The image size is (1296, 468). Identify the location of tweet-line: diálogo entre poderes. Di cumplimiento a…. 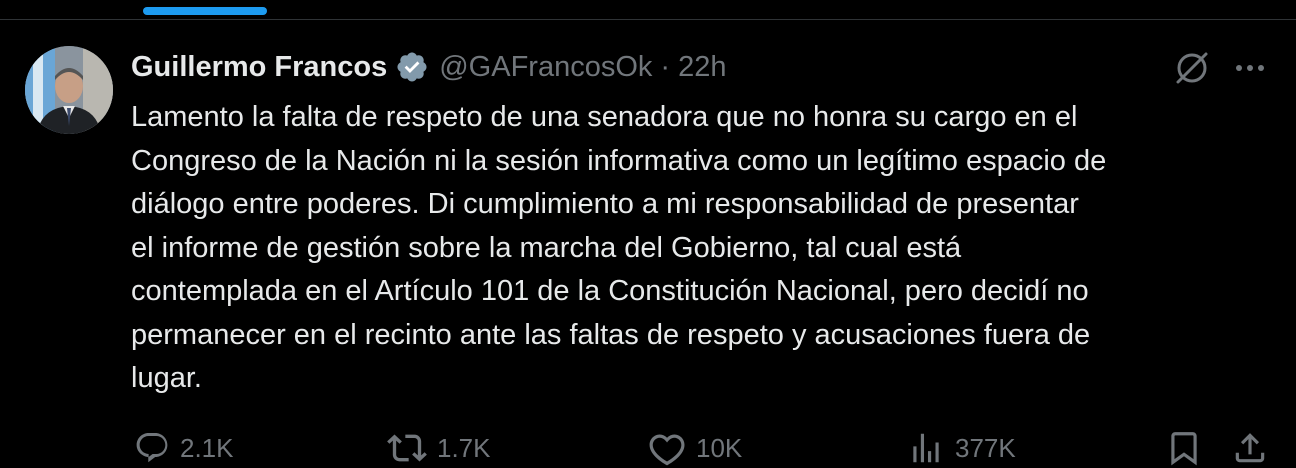
(605, 204).